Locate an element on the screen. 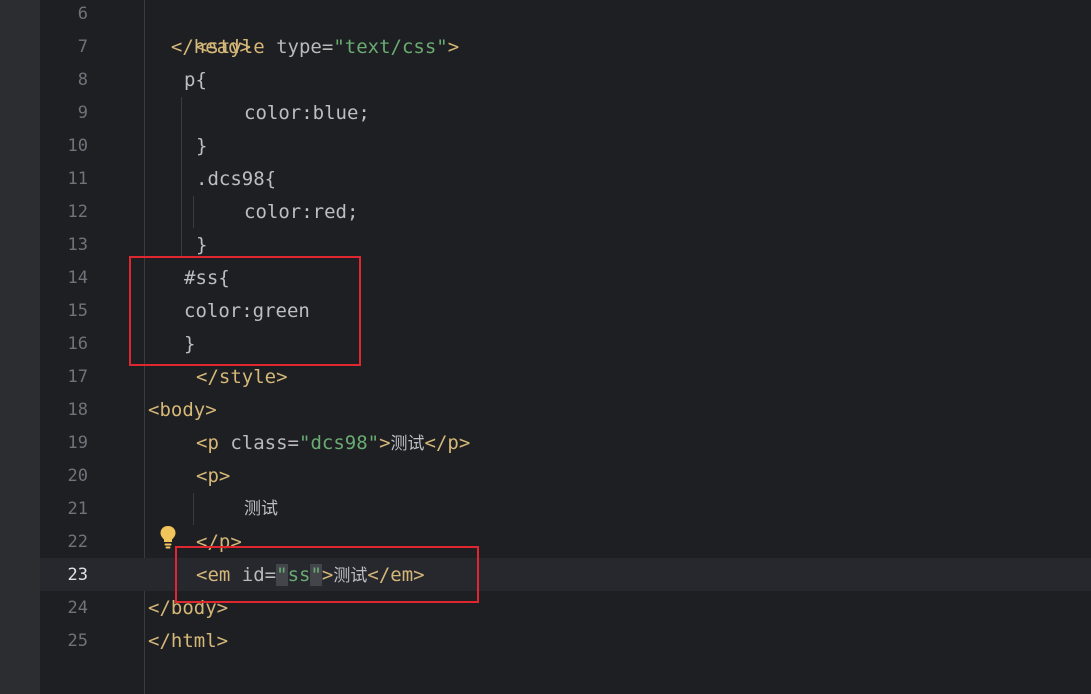  line-number: 12 is located at coordinates (64, 212).